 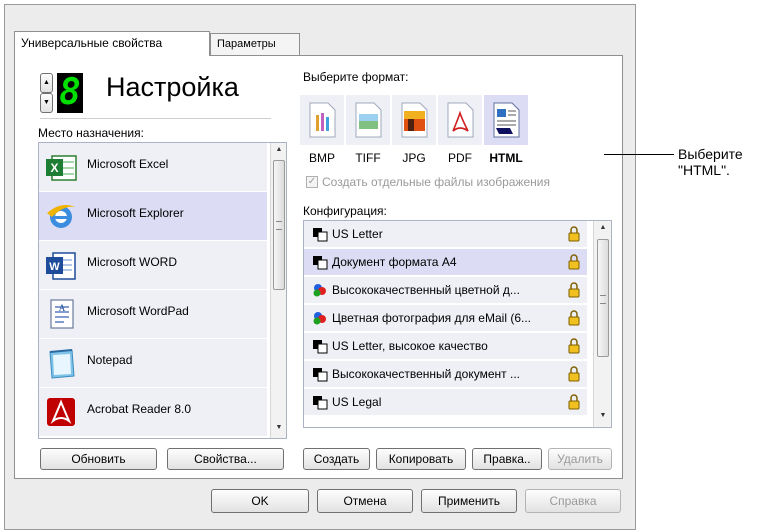 I want to click on format-label-bmp: BMP, so click(x=322, y=158).